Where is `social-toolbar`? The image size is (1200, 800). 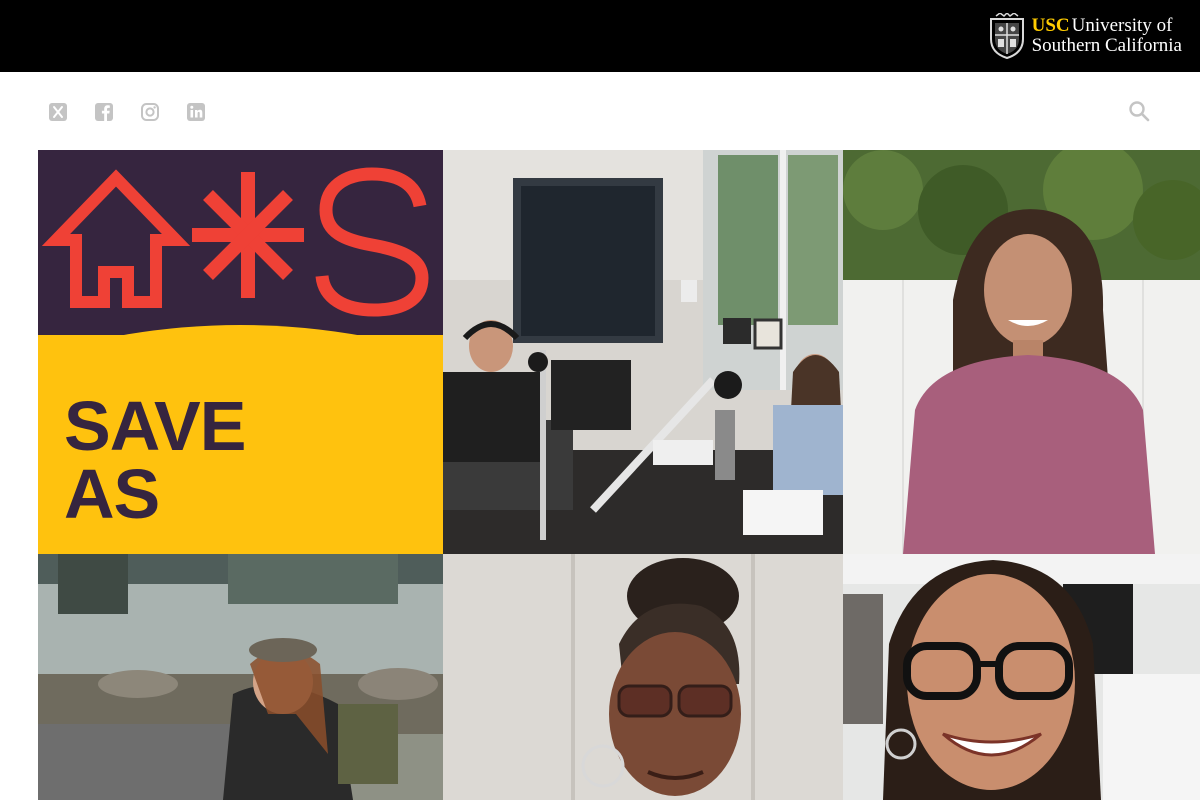
social-toolbar is located at coordinates (600, 111).